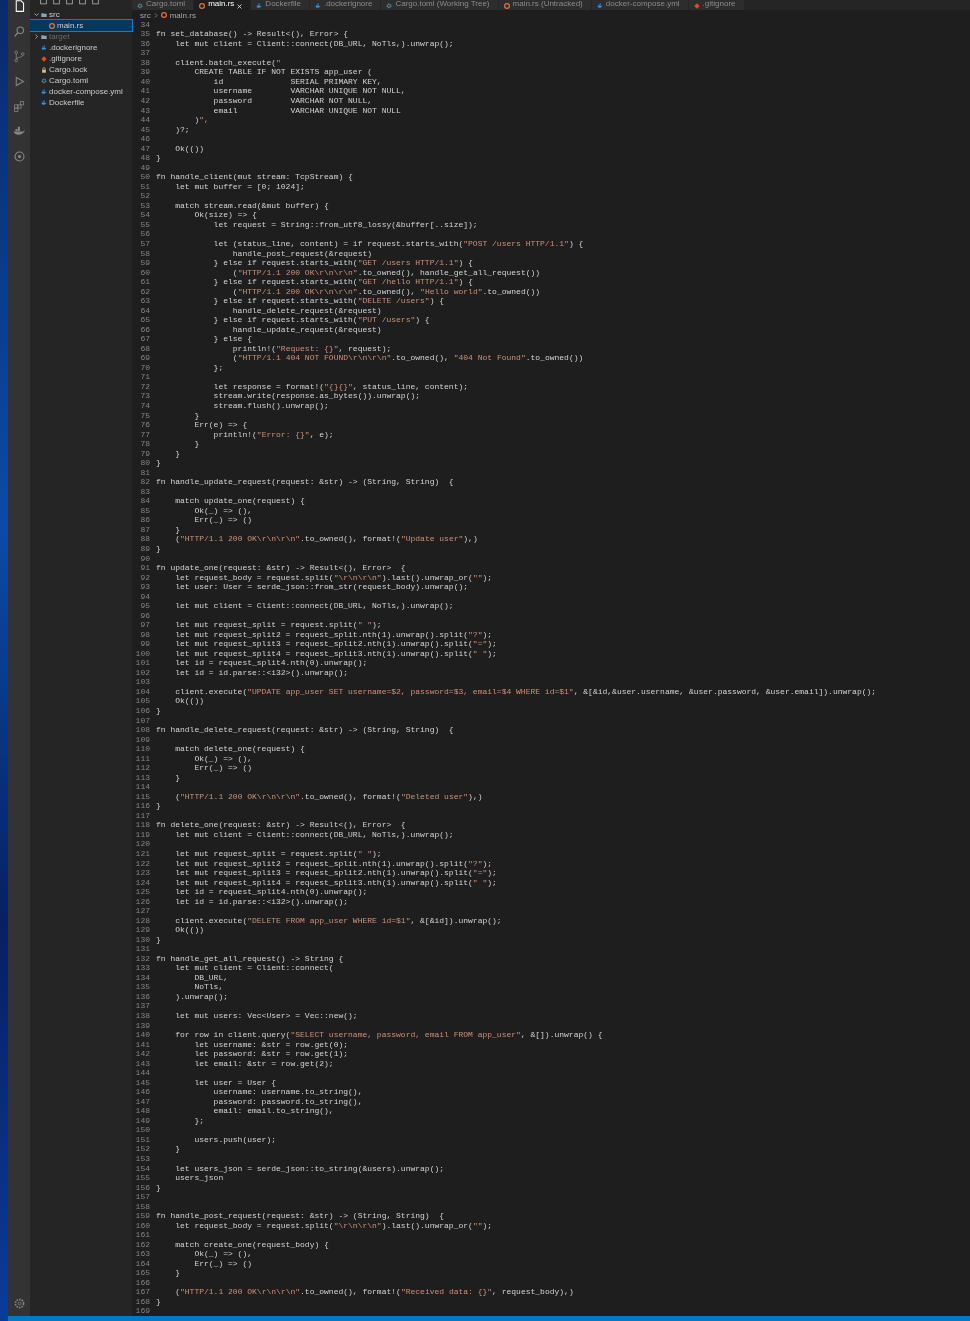 This screenshot has width=970, height=1321. Describe the element at coordinates (145, 463) in the screenshot. I see `line-number: 80` at that location.